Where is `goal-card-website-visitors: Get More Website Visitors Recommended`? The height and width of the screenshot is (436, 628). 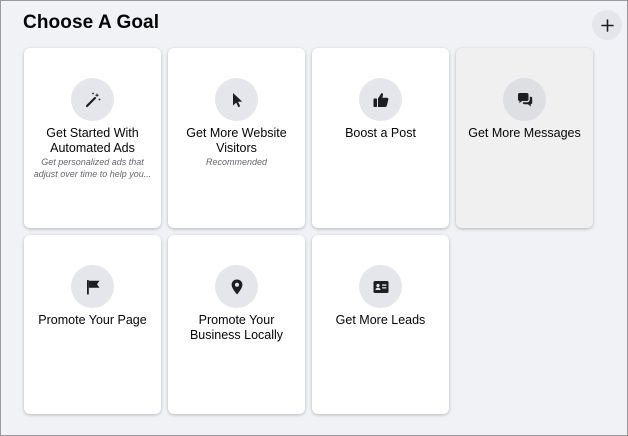 goal-card-website-visitors: Get More Website Visitors Recommended is located at coordinates (236, 138).